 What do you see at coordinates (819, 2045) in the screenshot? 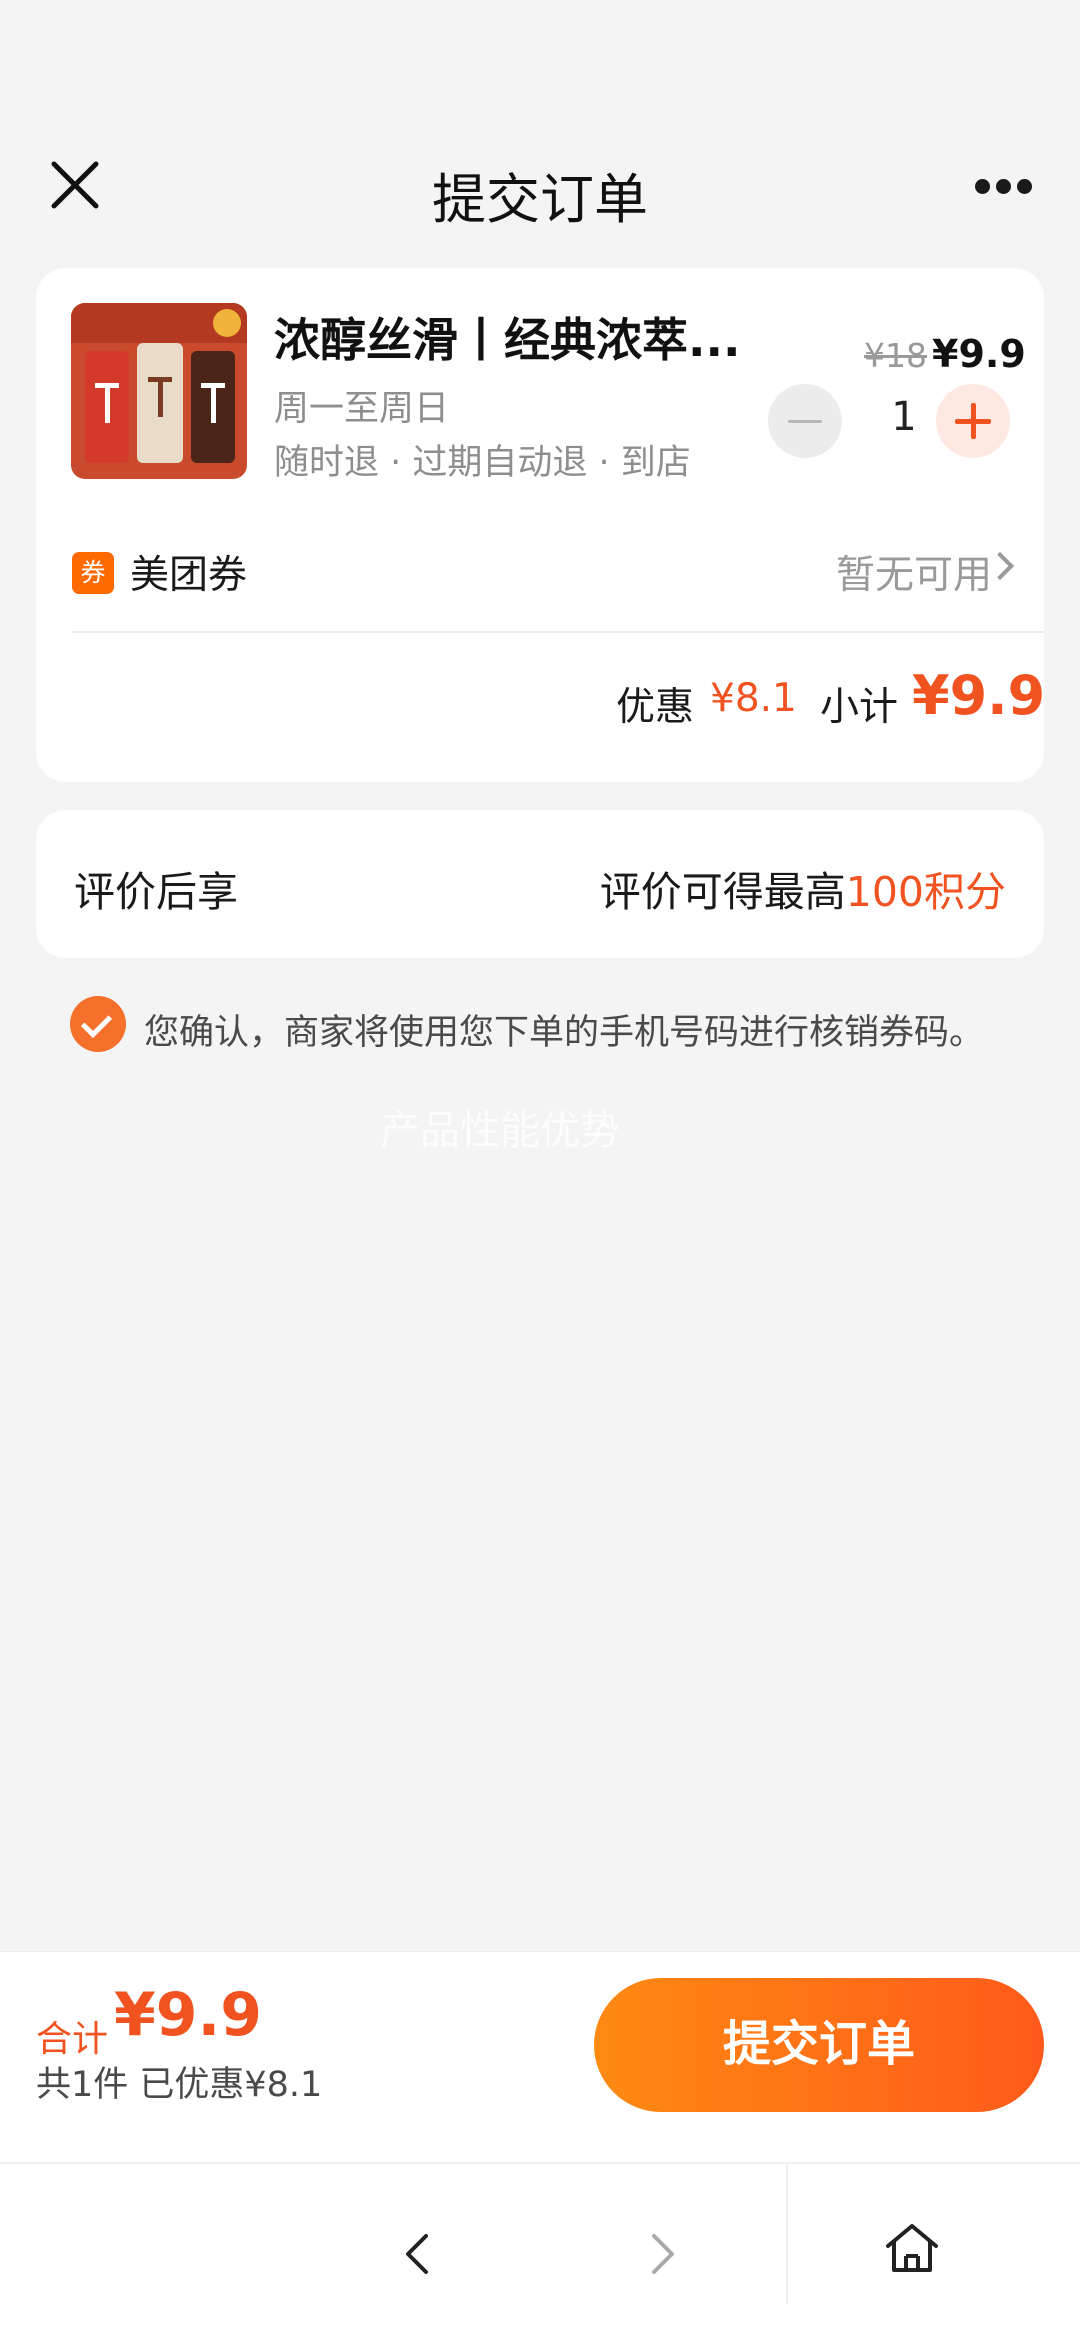
I see `submit-order-button: 提交订单` at bounding box center [819, 2045].